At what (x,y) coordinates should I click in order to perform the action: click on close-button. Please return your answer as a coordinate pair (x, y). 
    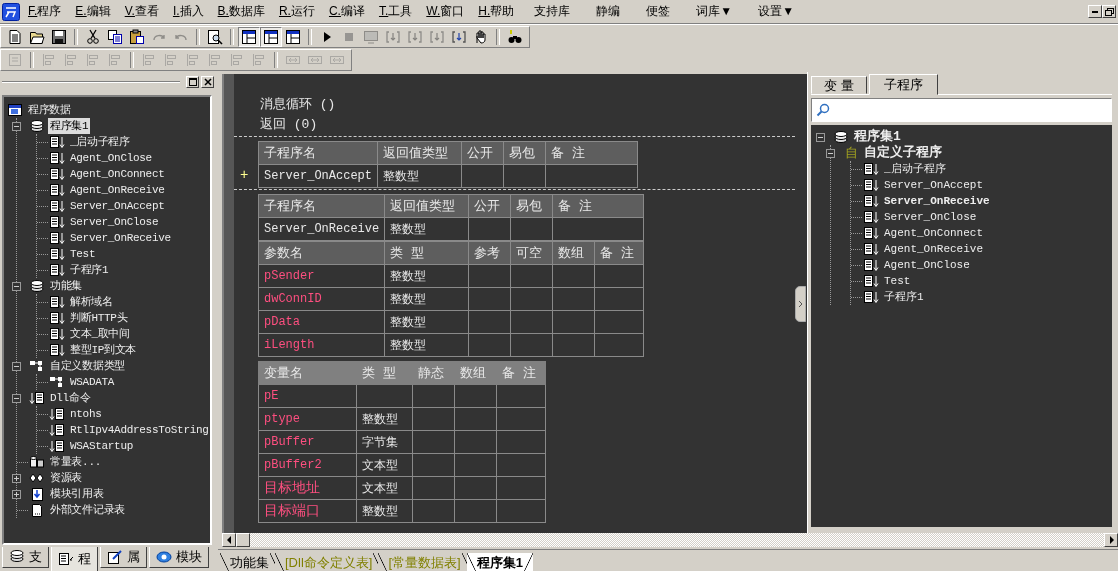
    Looking at the image, I should click on (207, 82).